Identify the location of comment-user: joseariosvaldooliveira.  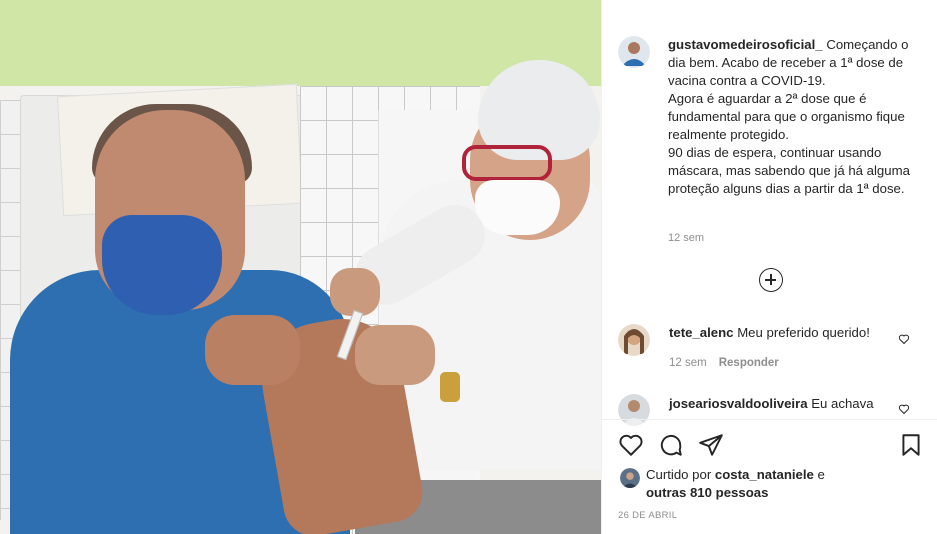
(738, 403).